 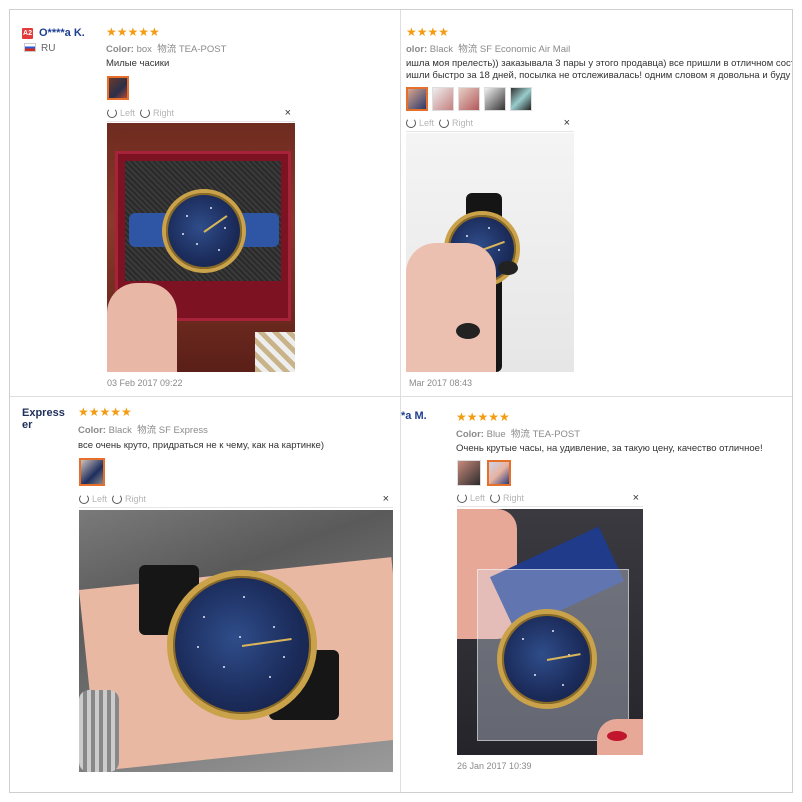 I want to click on shipping-value: SF Express, so click(x=183, y=430).